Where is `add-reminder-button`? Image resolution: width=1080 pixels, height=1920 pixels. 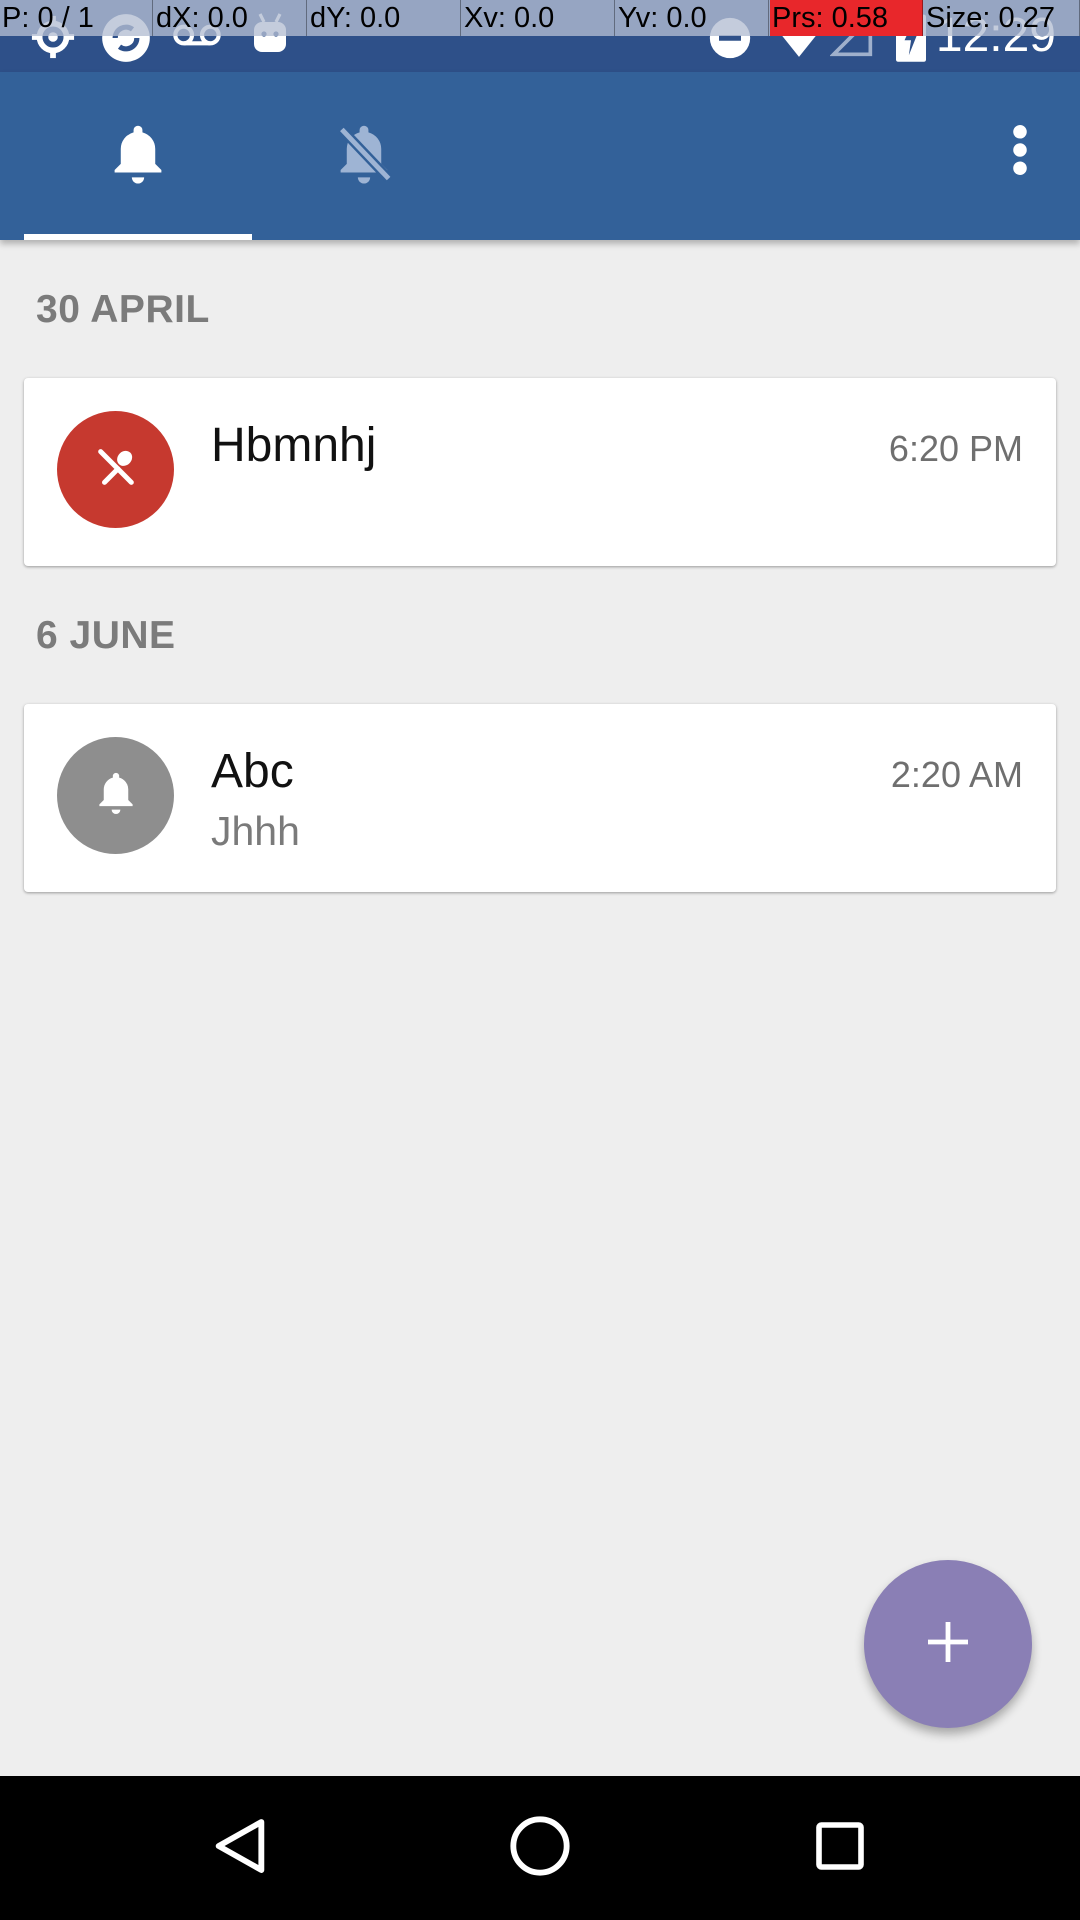
add-reminder-button is located at coordinates (948, 1644).